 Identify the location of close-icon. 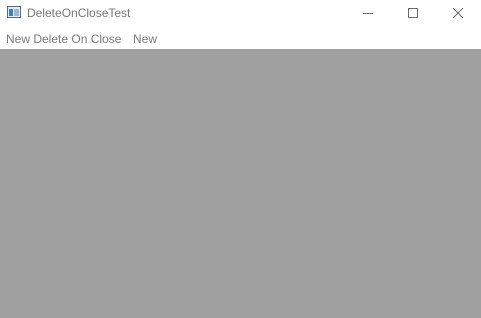
(458, 13).